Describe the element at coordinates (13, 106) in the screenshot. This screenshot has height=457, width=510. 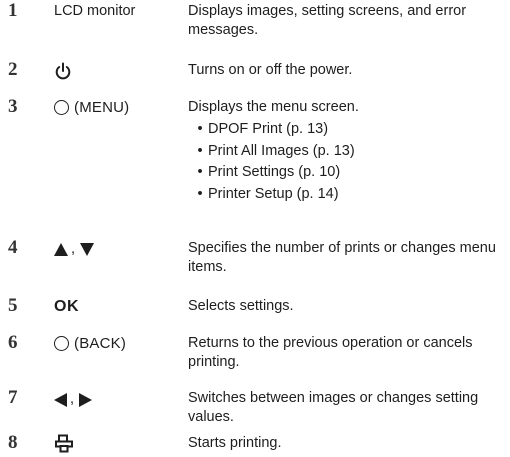
I see `item-number: 3` at that location.